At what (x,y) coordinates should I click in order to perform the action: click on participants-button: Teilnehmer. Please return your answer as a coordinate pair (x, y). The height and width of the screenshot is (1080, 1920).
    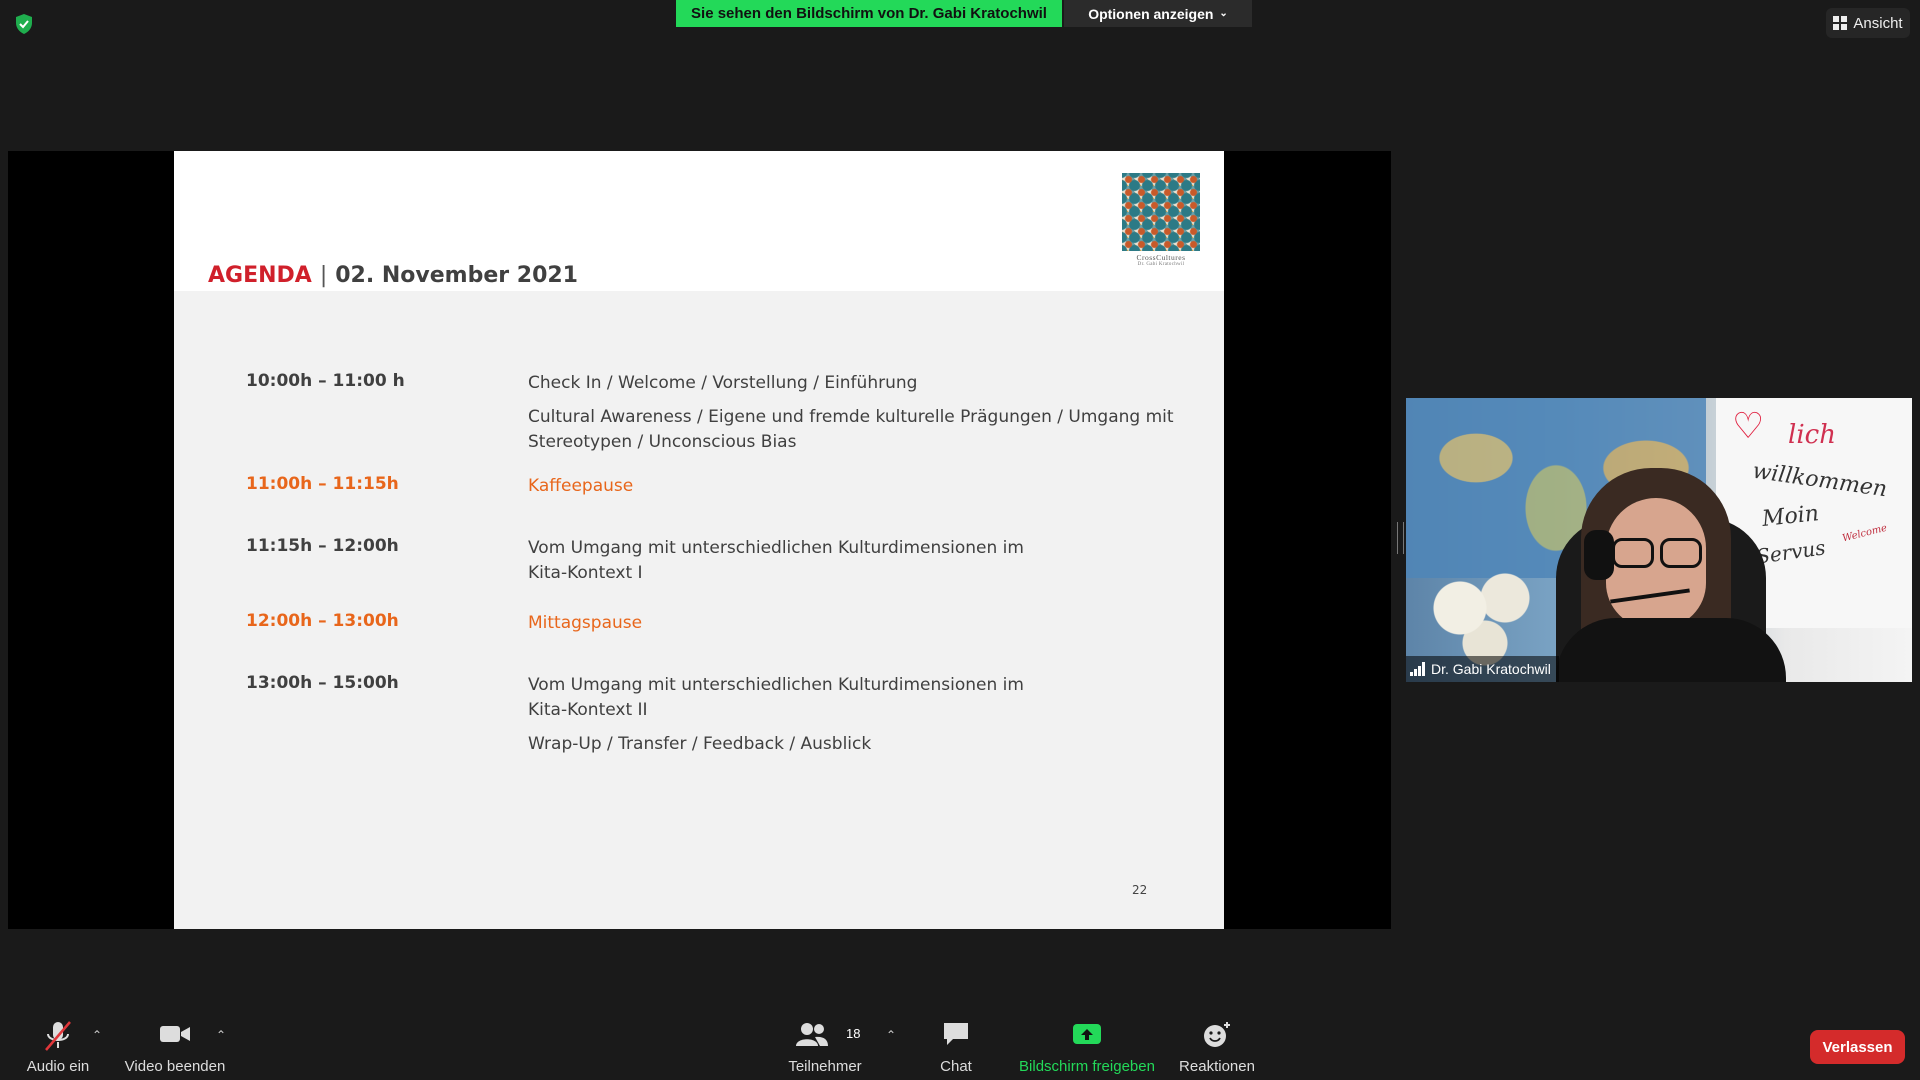
    Looking at the image, I should click on (825, 1046).